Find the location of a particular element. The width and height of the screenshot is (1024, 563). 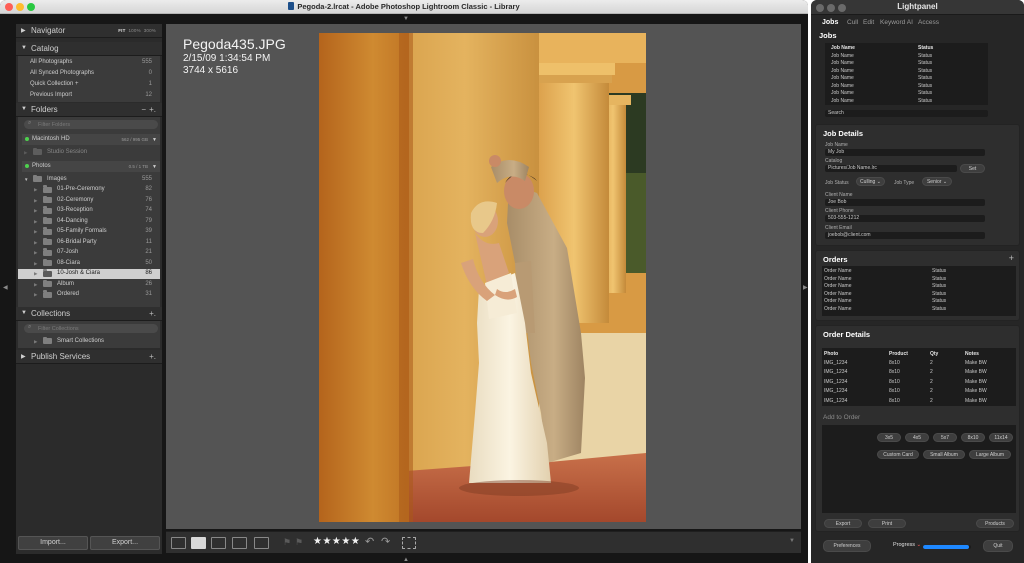

smart-collections-item: ▶ Smart Collections is located at coordinates (89, 341).